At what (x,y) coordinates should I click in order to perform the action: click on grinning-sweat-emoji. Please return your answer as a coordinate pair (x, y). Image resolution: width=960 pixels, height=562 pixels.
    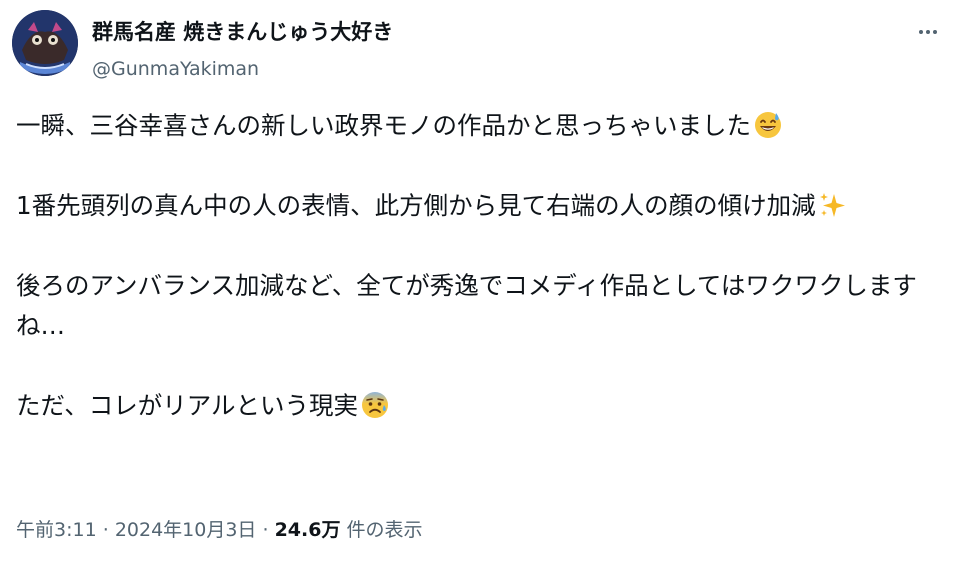
    Looking at the image, I should click on (768, 125).